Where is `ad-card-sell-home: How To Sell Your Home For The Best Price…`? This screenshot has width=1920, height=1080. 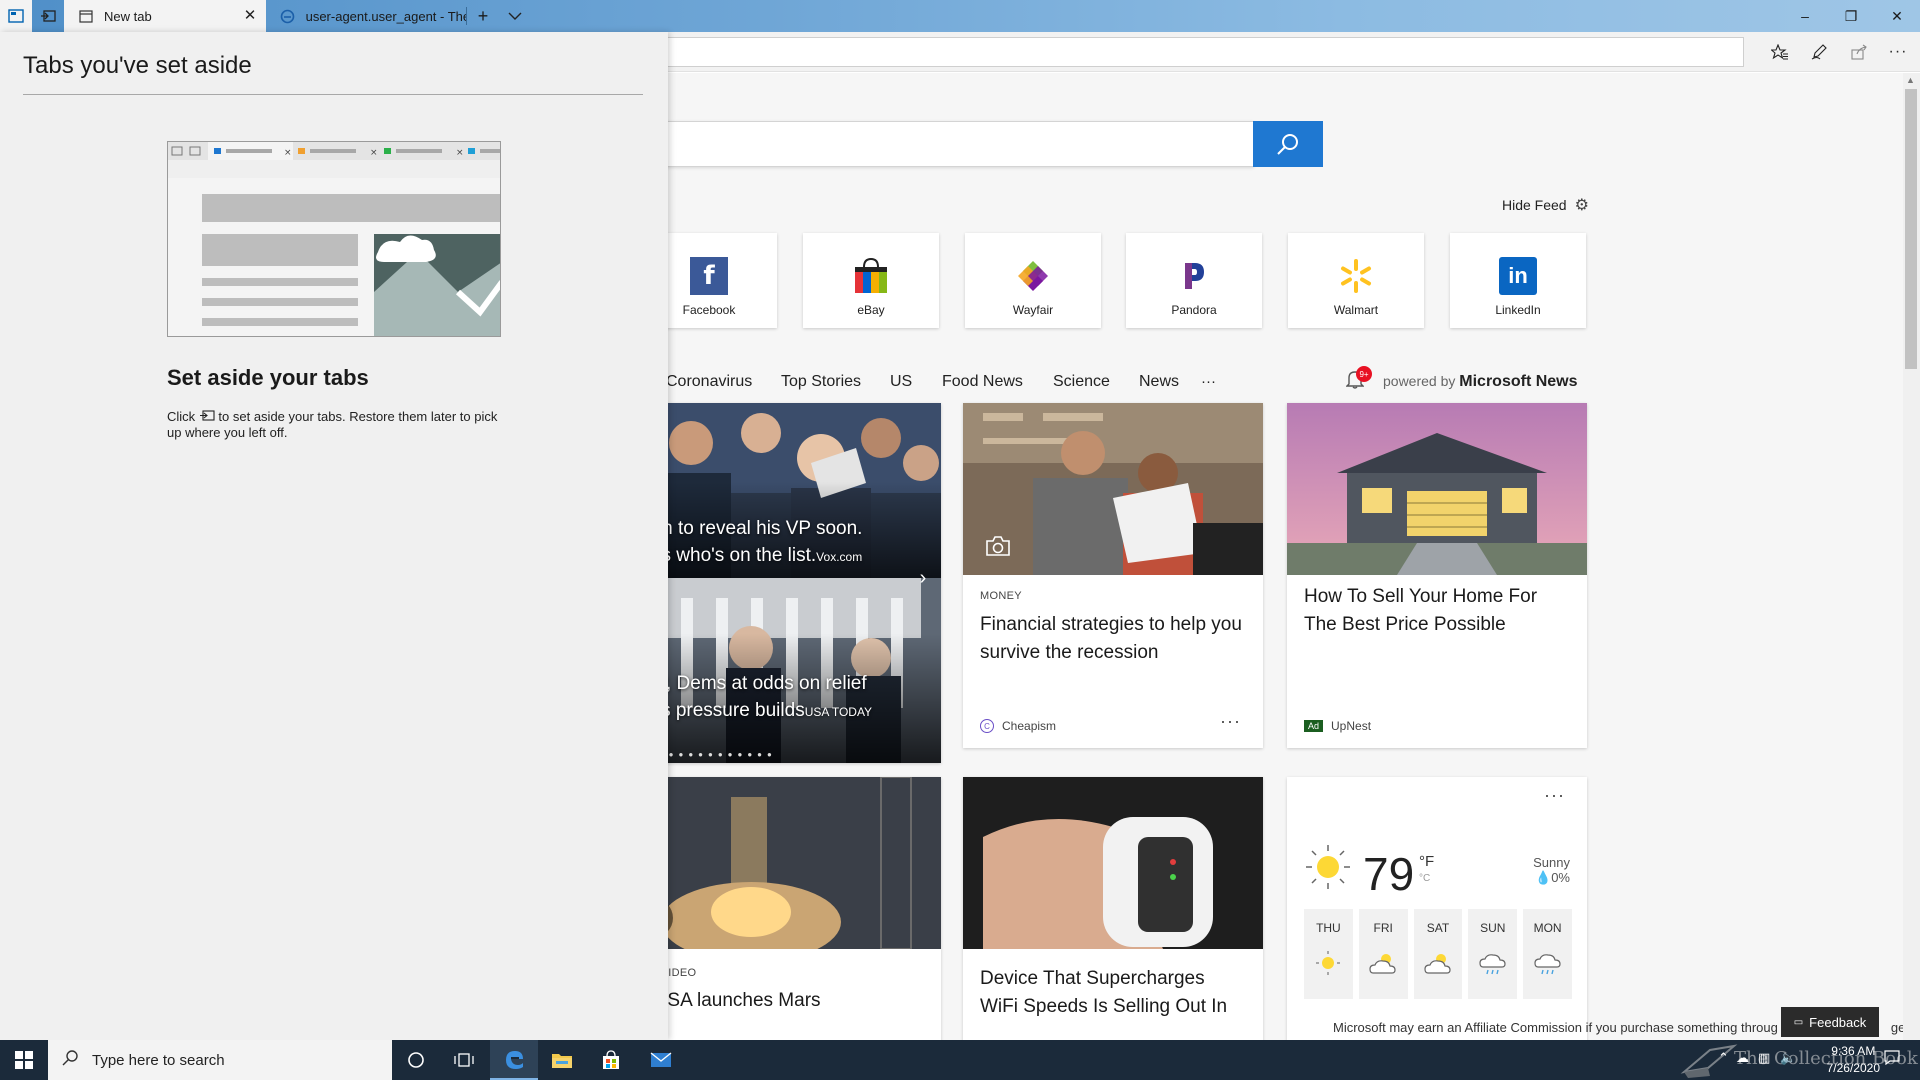 ad-card-sell-home: How To Sell Your Home For The Best Price… is located at coordinates (1437, 575).